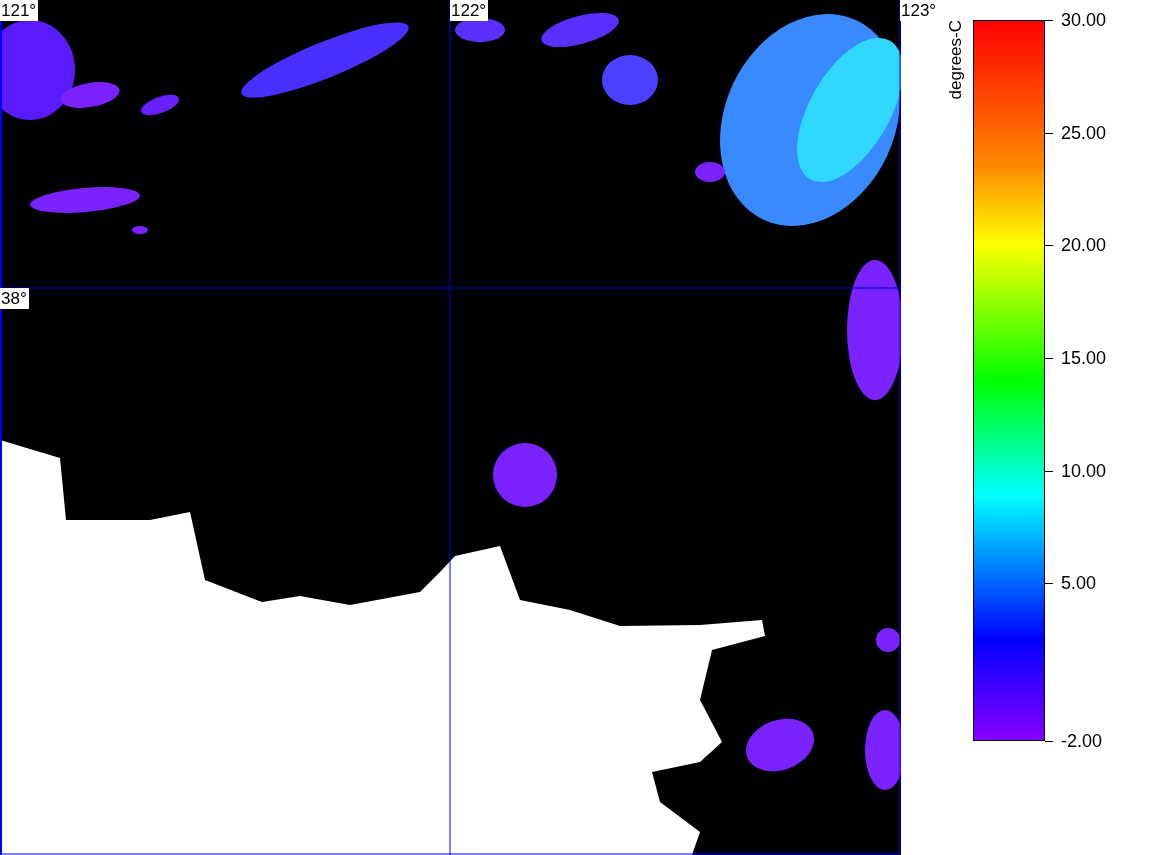 The width and height of the screenshot is (1166, 855). I want to click on scale-tick-label: 25.00, so click(1084, 132).